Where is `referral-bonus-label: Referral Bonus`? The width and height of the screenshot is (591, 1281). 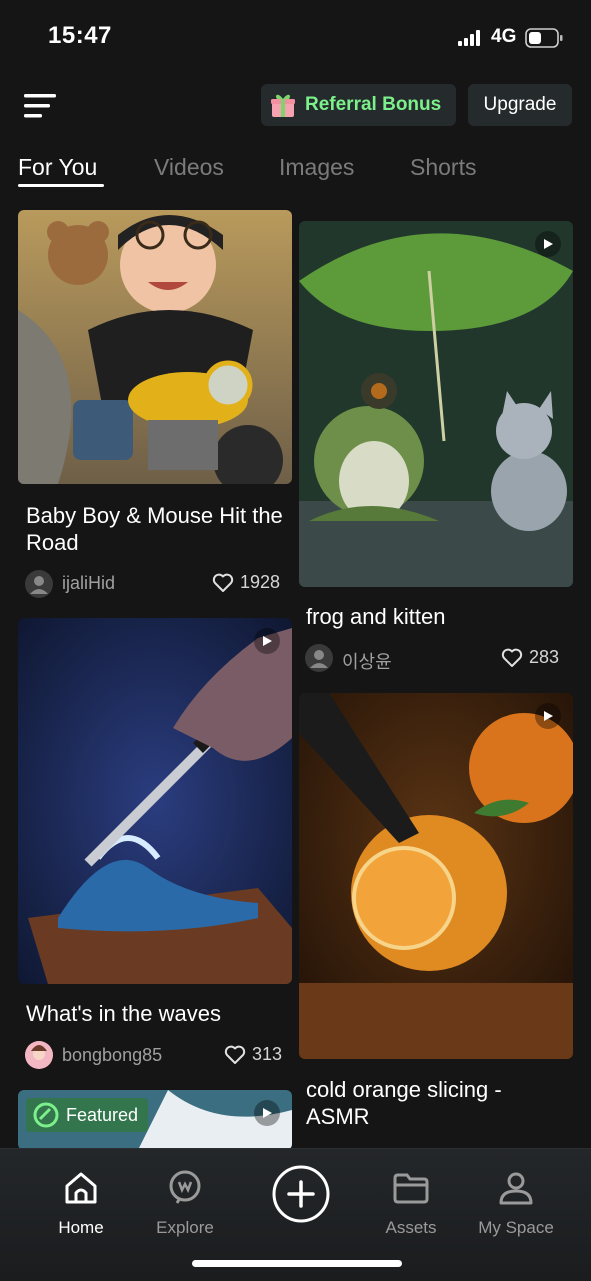
referral-bonus-label: Referral Bonus is located at coordinates (373, 104).